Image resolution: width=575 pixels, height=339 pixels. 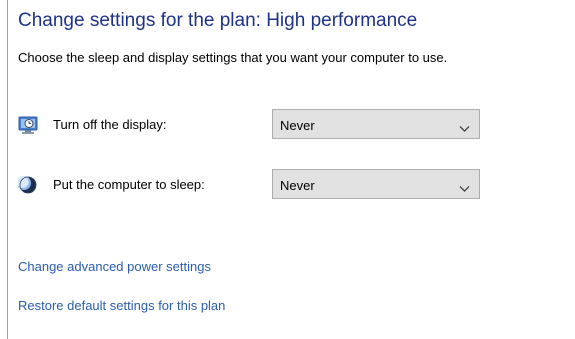 I want to click on display-timeout-value: Never, so click(x=297, y=125).